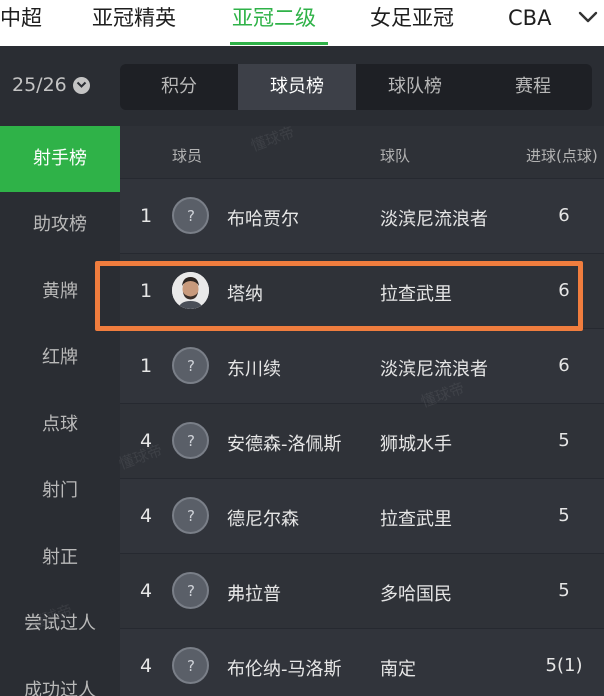  What do you see at coordinates (412, 23) in the screenshot?
I see `league-tab-womens-acl: 女足亚冠` at bounding box center [412, 23].